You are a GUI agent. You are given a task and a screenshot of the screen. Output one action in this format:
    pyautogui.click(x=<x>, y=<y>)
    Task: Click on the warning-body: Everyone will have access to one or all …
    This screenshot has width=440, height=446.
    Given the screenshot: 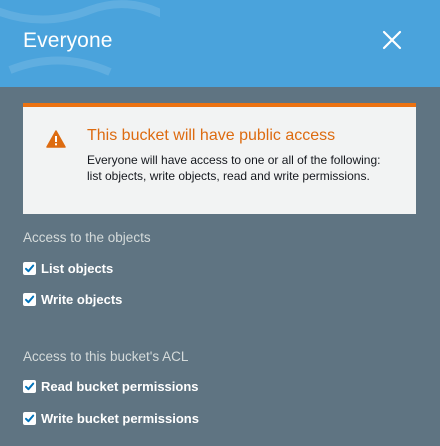 What is the action you would take?
    pyautogui.click(x=234, y=168)
    